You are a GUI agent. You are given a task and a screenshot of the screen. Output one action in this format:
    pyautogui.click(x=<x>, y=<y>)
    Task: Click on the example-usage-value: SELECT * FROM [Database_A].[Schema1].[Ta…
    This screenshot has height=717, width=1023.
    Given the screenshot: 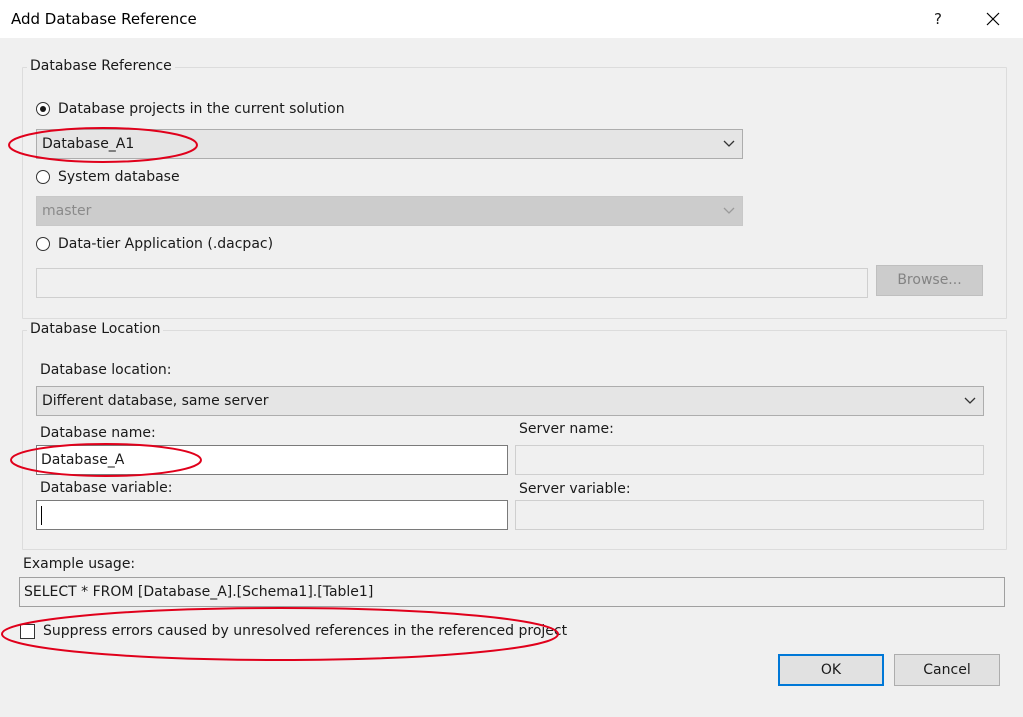 What is the action you would take?
    pyautogui.click(x=199, y=592)
    